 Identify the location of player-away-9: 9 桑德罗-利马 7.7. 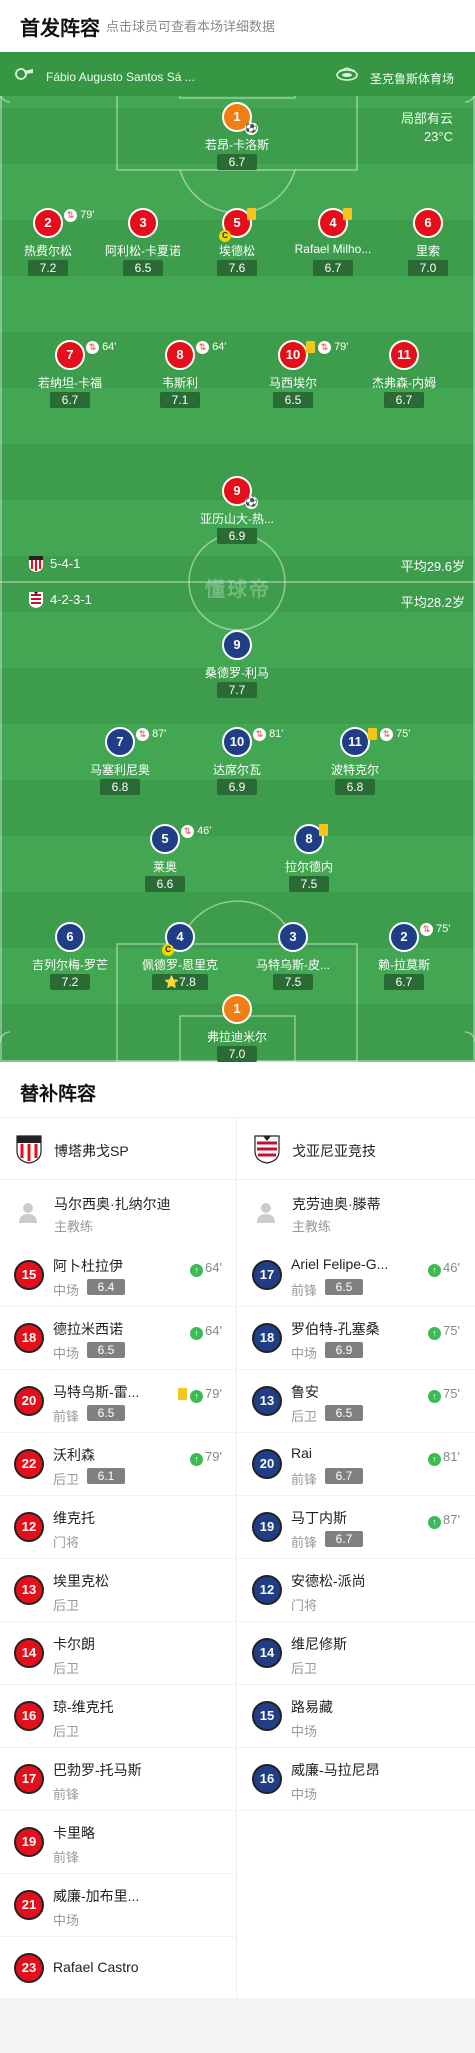
(237, 665).